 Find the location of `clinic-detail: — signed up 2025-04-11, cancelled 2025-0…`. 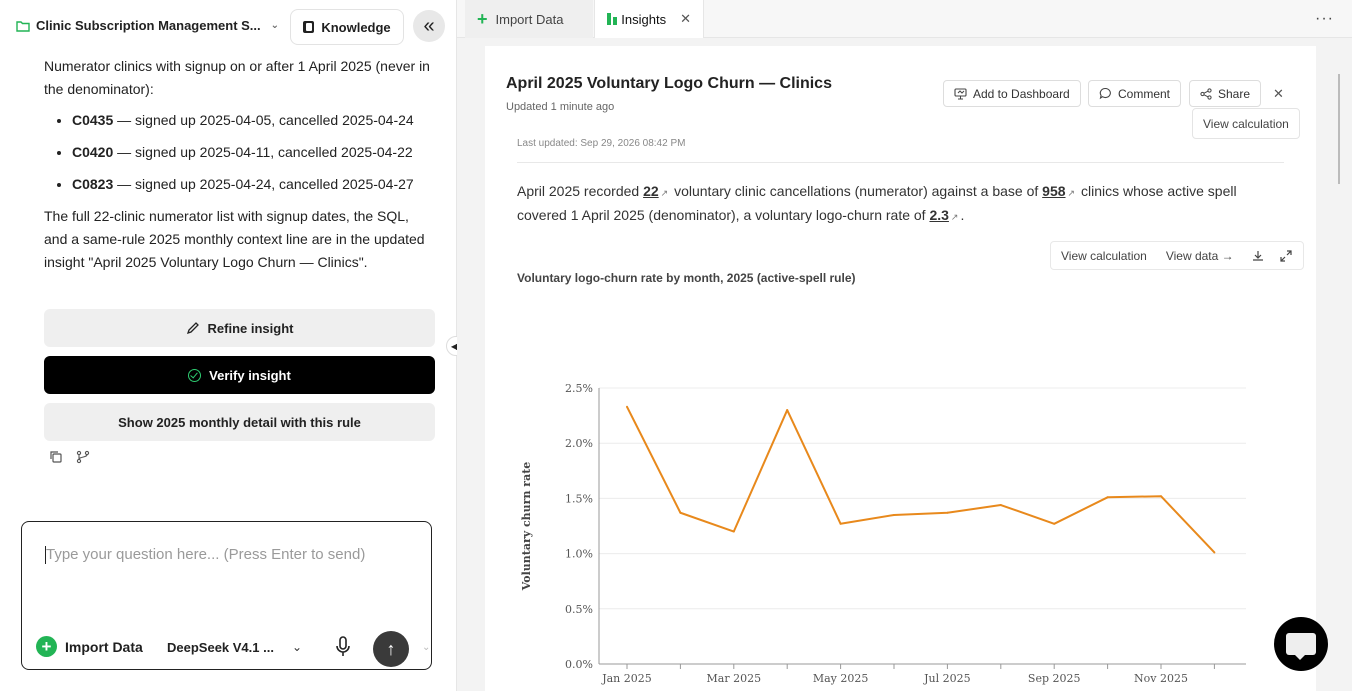

clinic-detail: — signed up 2025-04-11, cancelled 2025-0… is located at coordinates (263, 152).